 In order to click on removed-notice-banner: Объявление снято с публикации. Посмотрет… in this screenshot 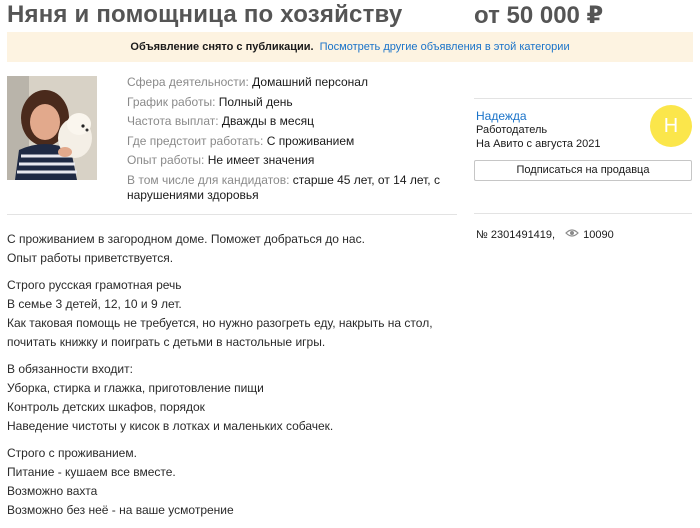, I will do `click(350, 47)`.